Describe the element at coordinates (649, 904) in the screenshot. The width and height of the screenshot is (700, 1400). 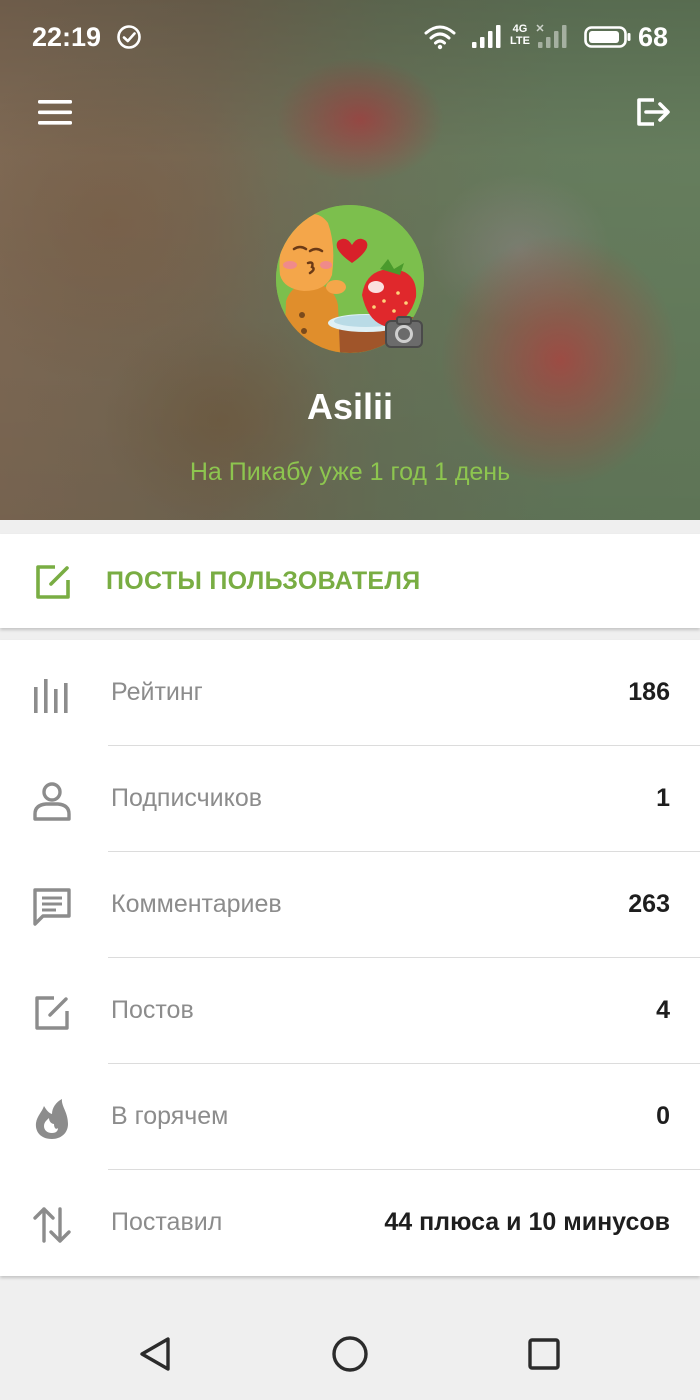
I see `stat-value: 263` at that location.